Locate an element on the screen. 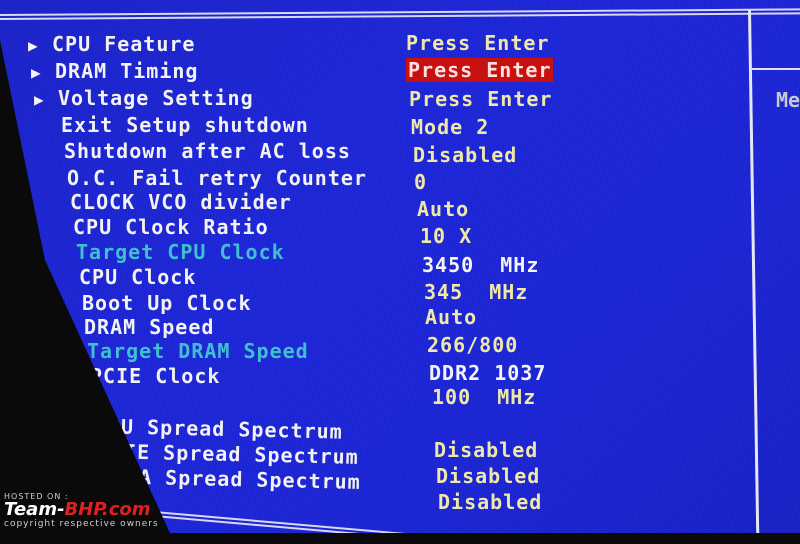 This screenshot has width=800, height=544. setting-value-cpu-clock-ratio: 10 X is located at coordinates (446, 236).